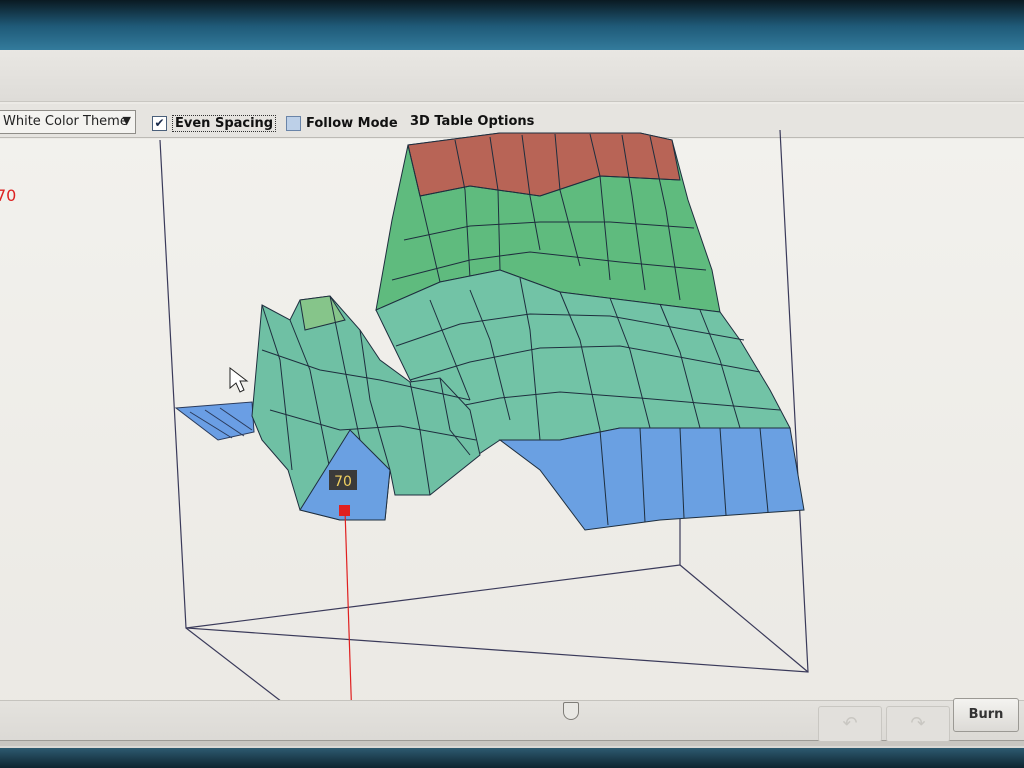 The height and width of the screenshot is (768, 1024). I want to click on cursor-marker, so click(344, 510).